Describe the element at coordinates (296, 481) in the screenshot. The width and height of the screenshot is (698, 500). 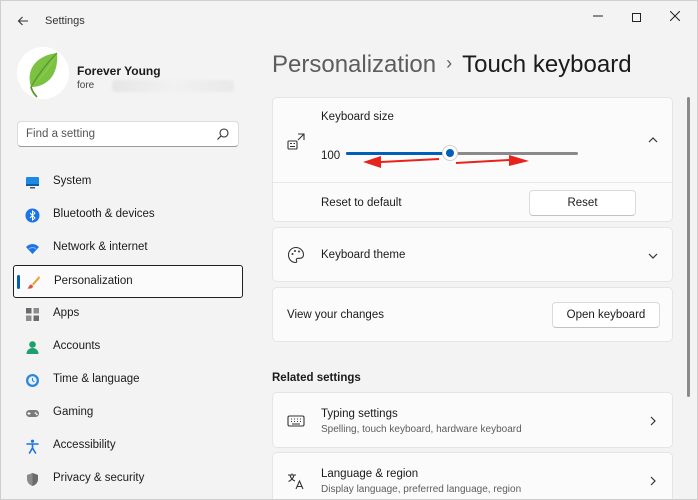
I see `language-icon` at that location.